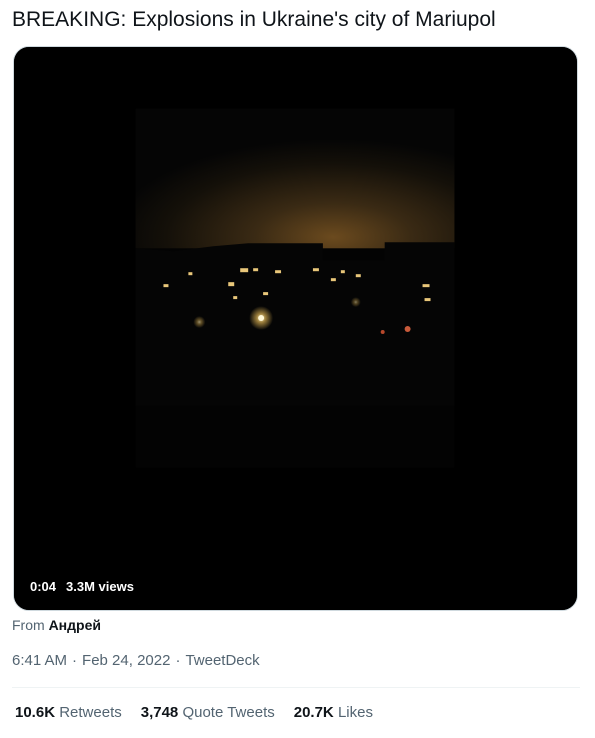  What do you see at coordinates (355, 712) in the screenshot?
I see `likes-label: Likes` at bounding box center [355, 712].